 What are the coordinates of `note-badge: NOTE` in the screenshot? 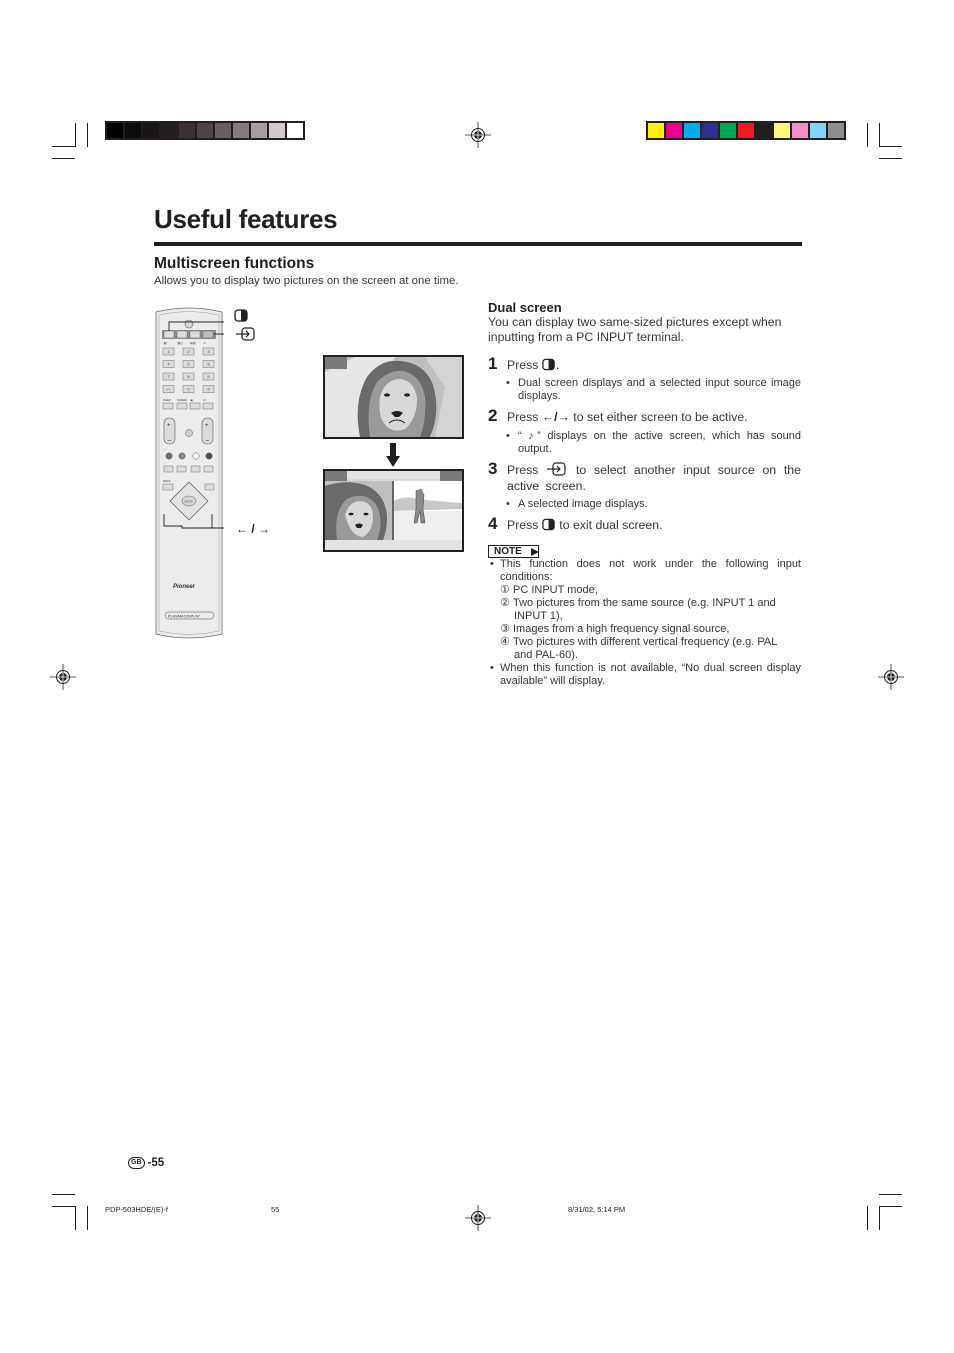 It's located at (513, 551).